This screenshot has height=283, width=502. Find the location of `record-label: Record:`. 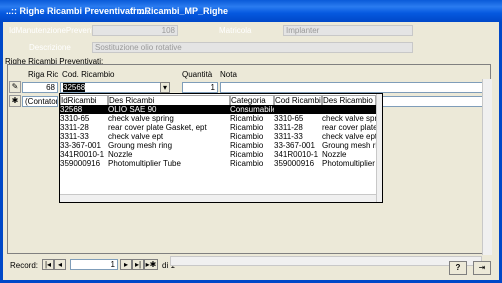

record-label: Record: is located at coordinates (24, 265).